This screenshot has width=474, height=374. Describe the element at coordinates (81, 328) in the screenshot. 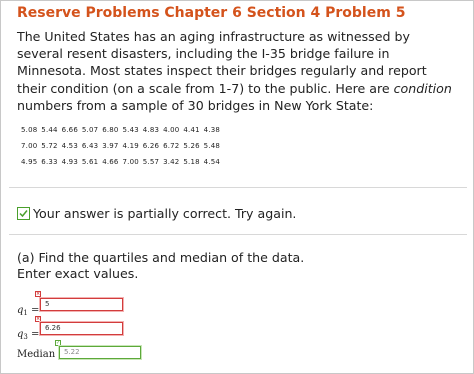

I see `q3-input: 6.26` at that location.